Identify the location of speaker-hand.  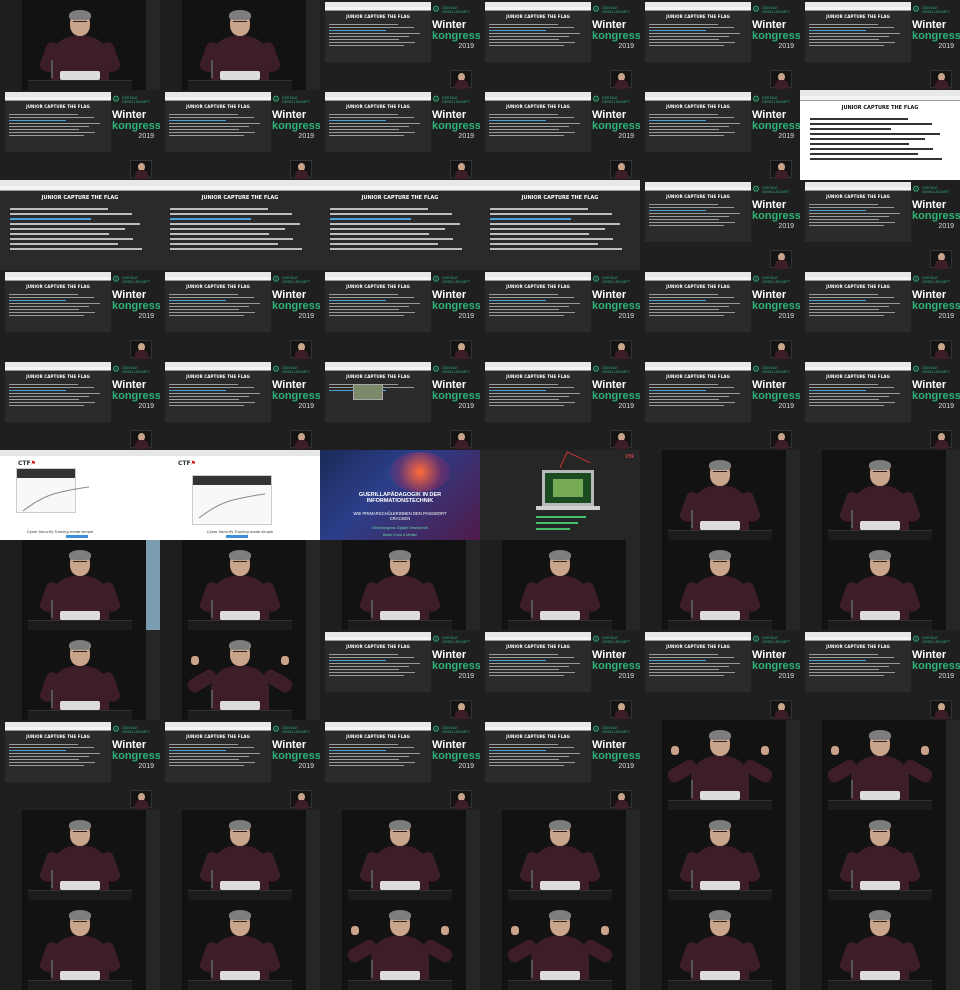
(605, 930).